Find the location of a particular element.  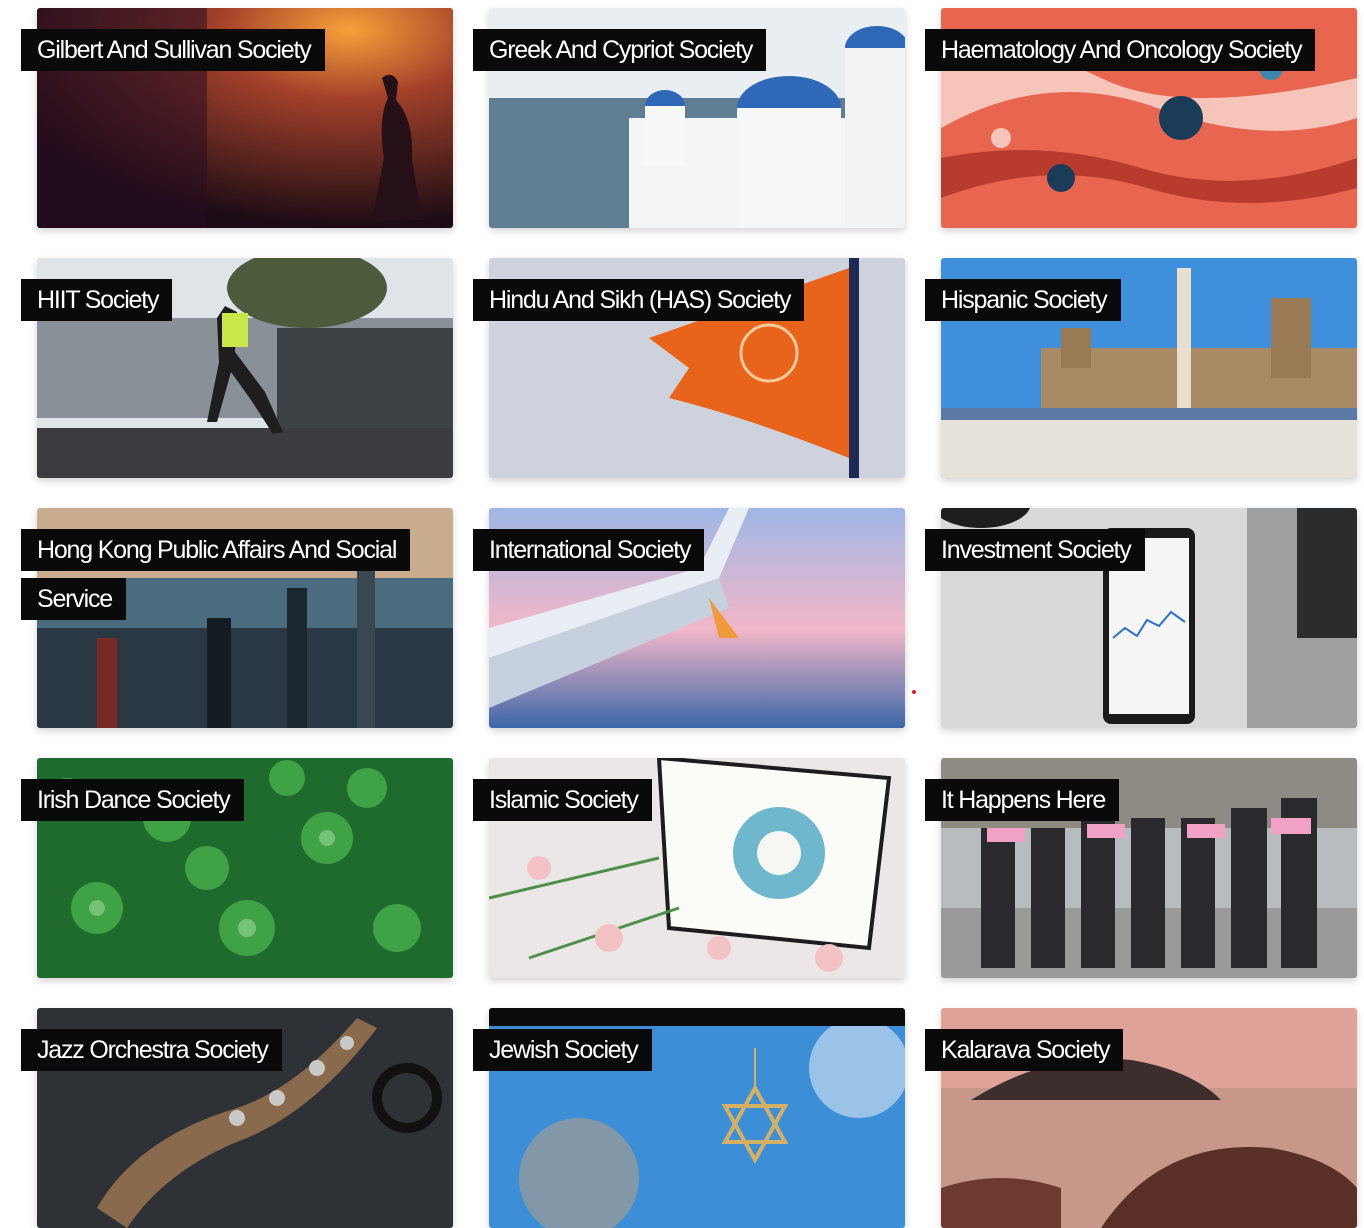

society-card-irish-dance: Irish Dance Society is located at coordinates (237, 868).